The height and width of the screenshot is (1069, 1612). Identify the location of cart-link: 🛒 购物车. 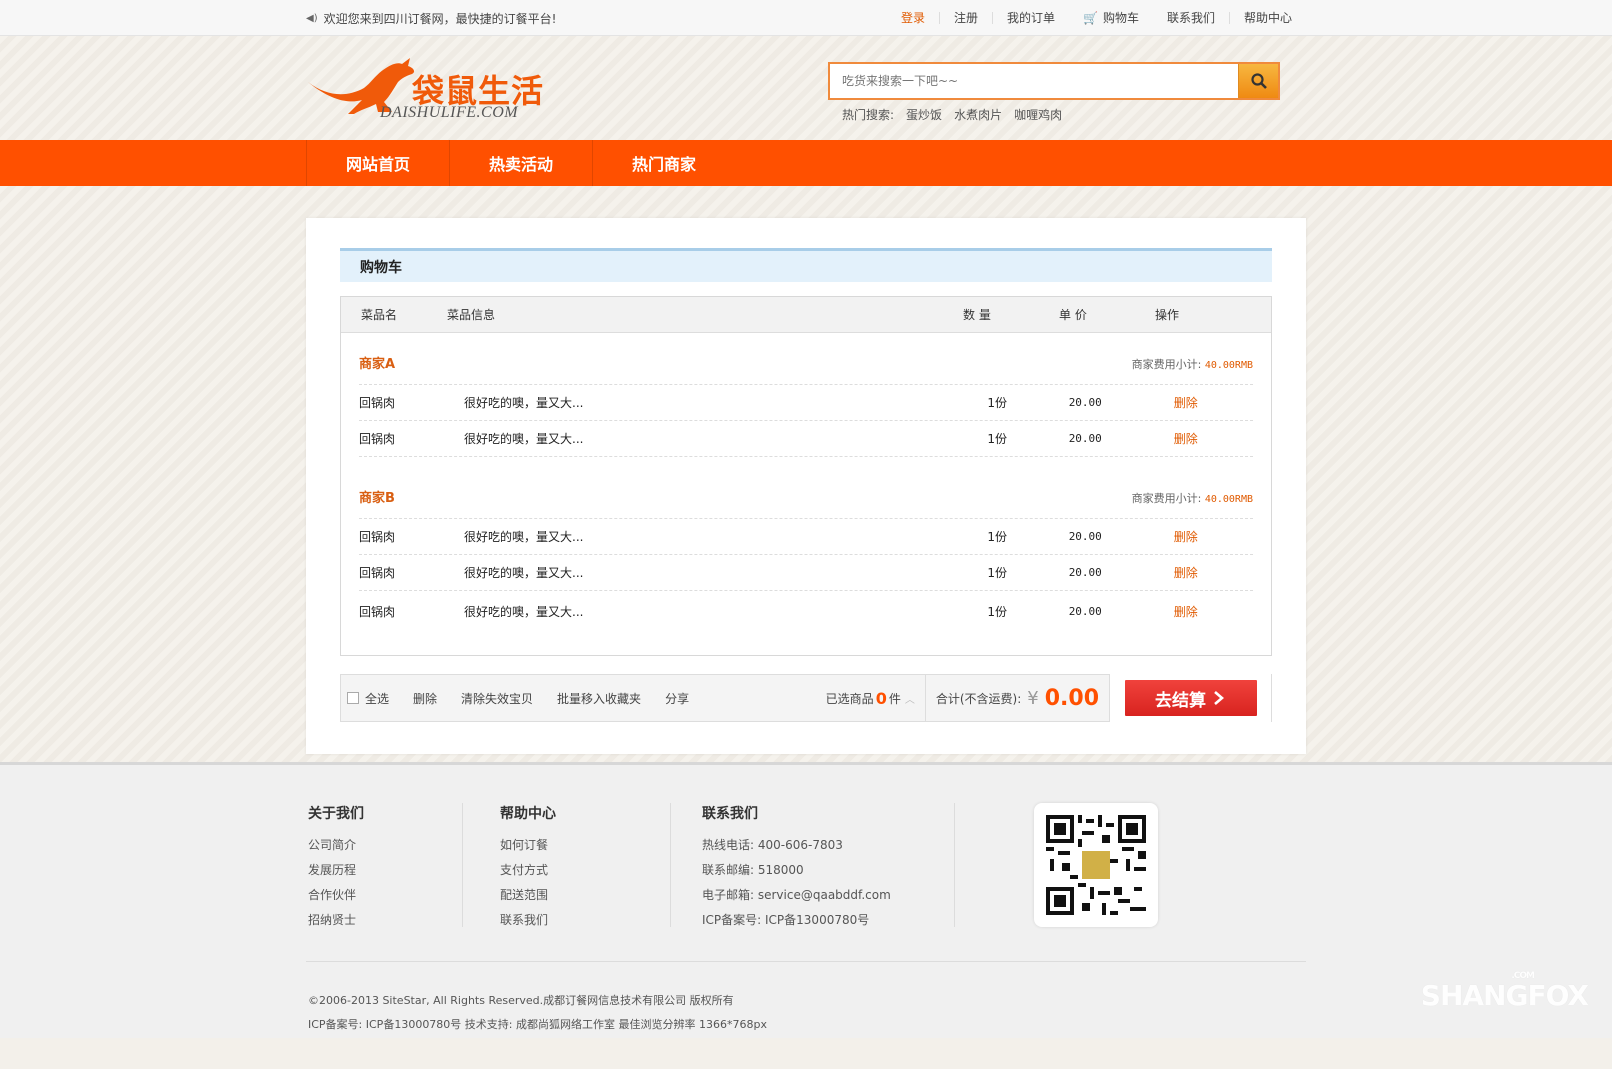
(1111, 18).